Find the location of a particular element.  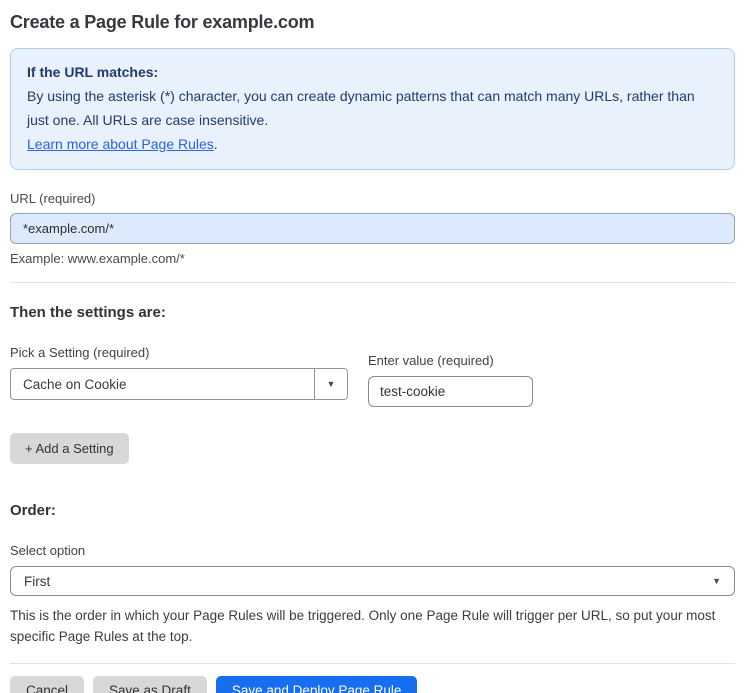

save-and-deploy-button: Save and Deploy Page Rule is located at coordinates (316, 684).